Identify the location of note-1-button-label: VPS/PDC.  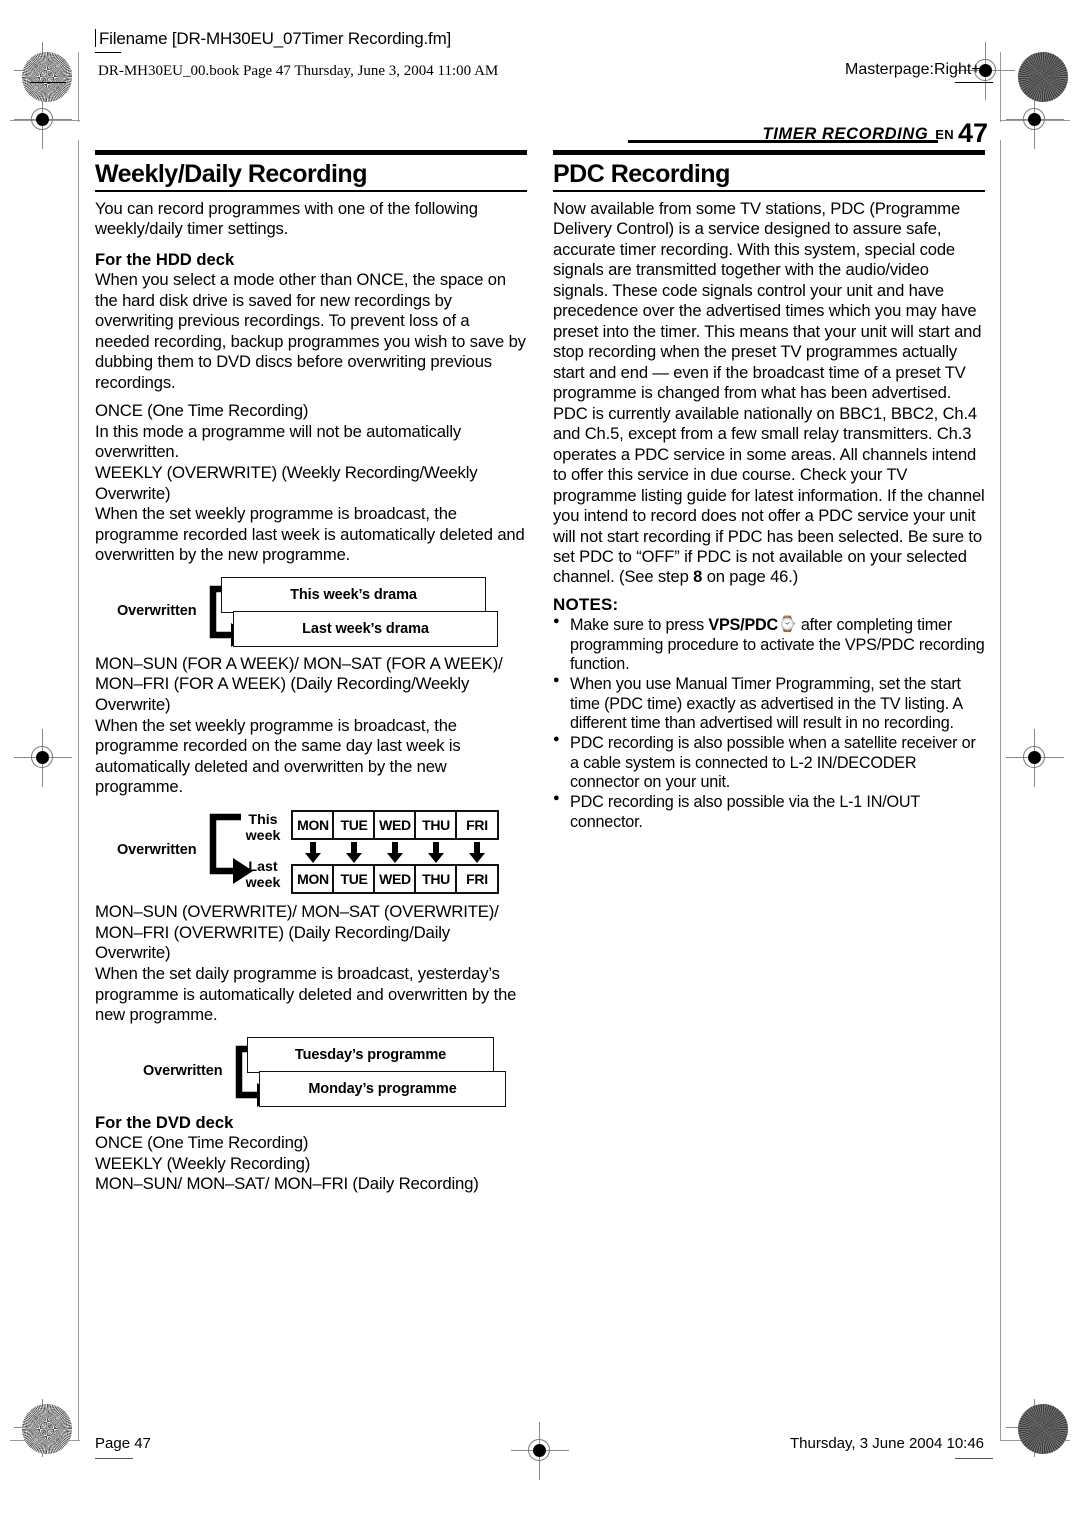
(743, 624).